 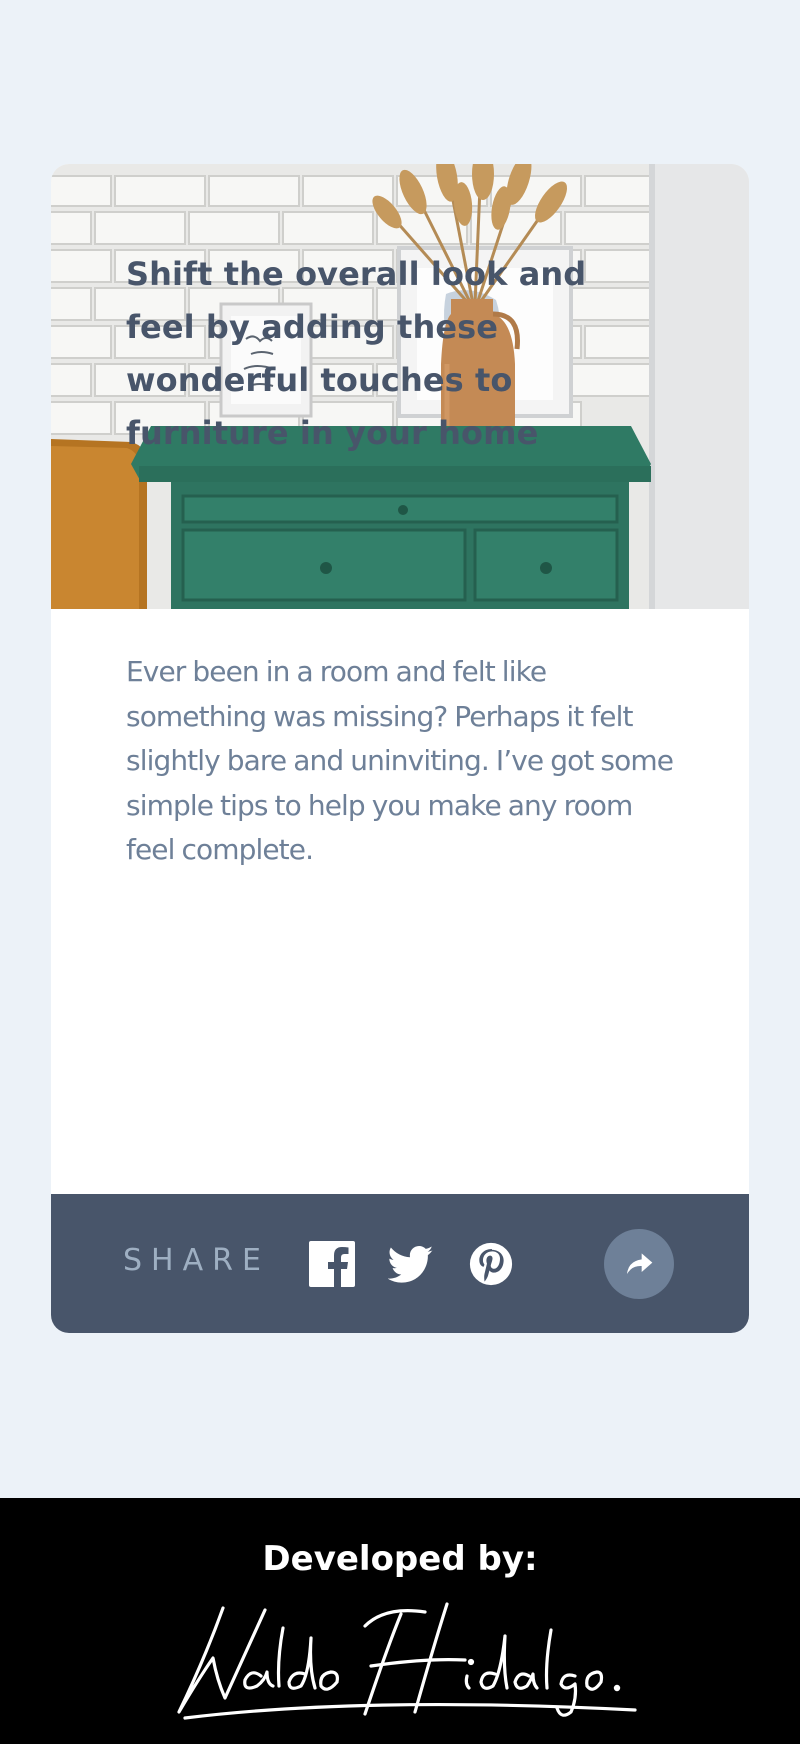 I want to click on share-label: SHARE, so click(x=196, y=1260).